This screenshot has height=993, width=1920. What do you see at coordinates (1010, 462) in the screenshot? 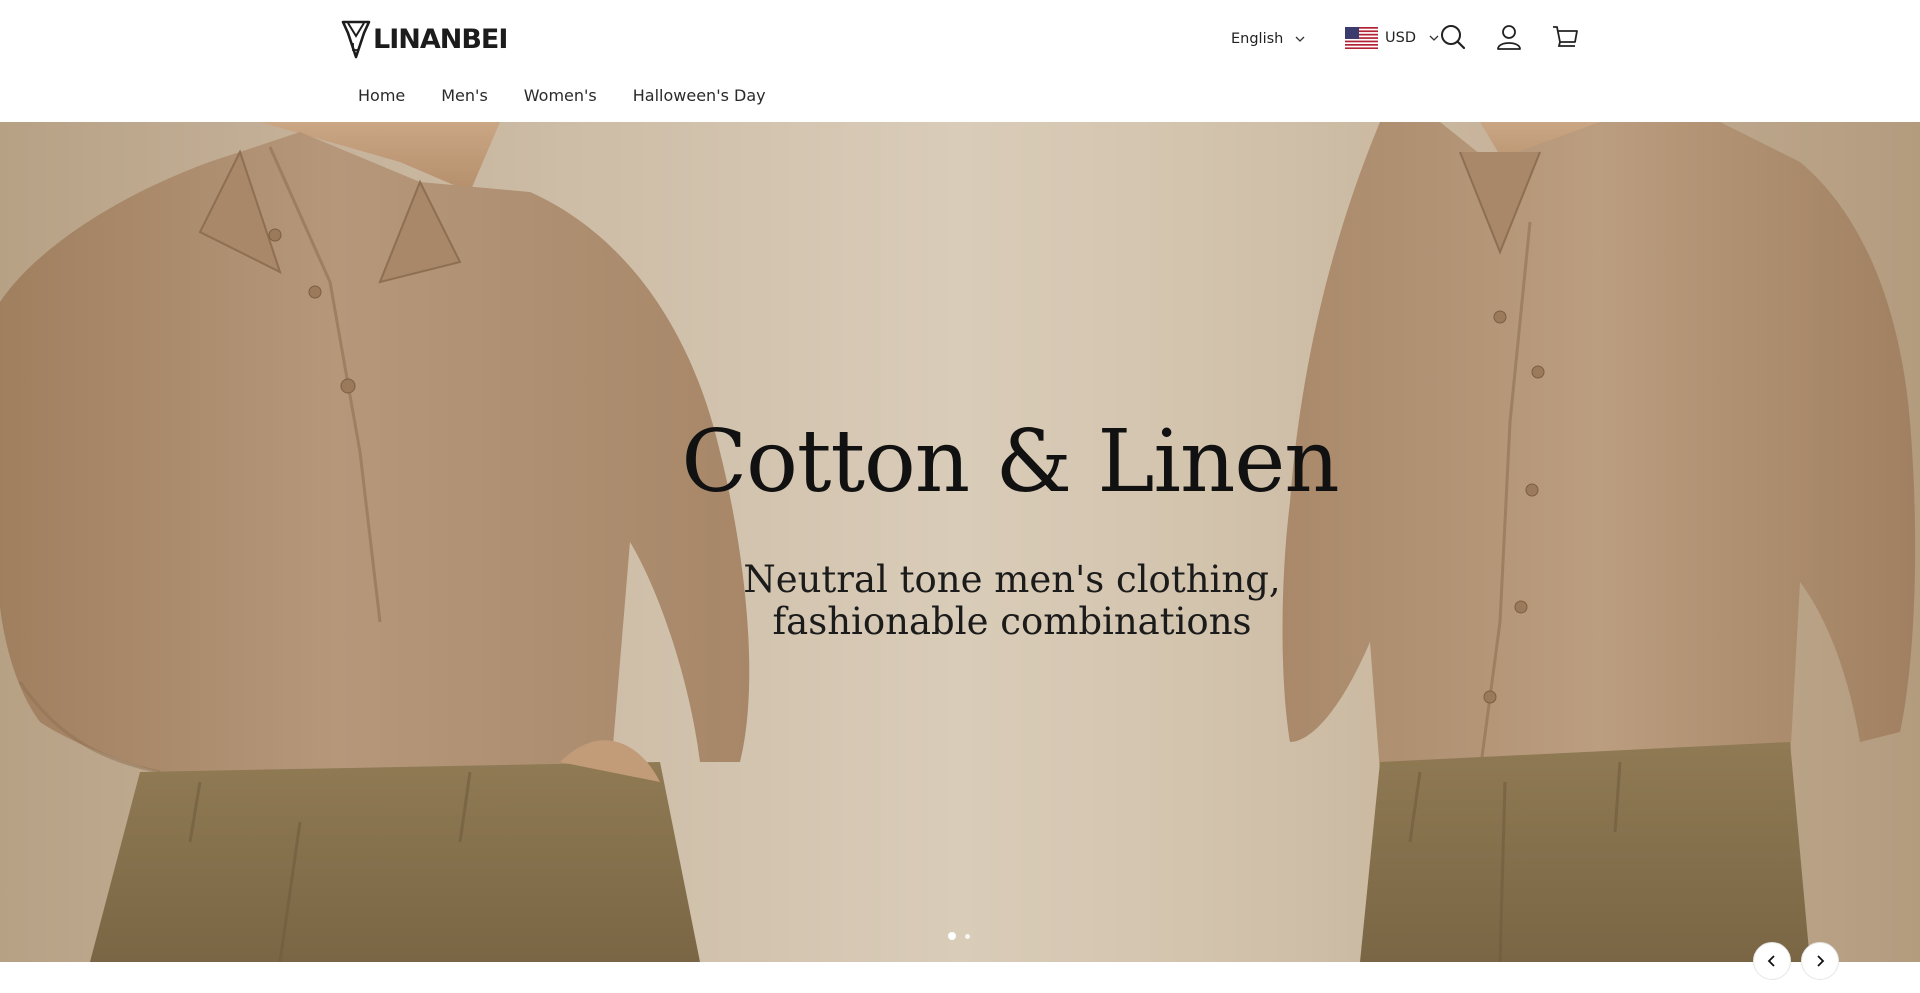
I see `hero-title: Cotton & Linen` at bounding box center [1010, 462].